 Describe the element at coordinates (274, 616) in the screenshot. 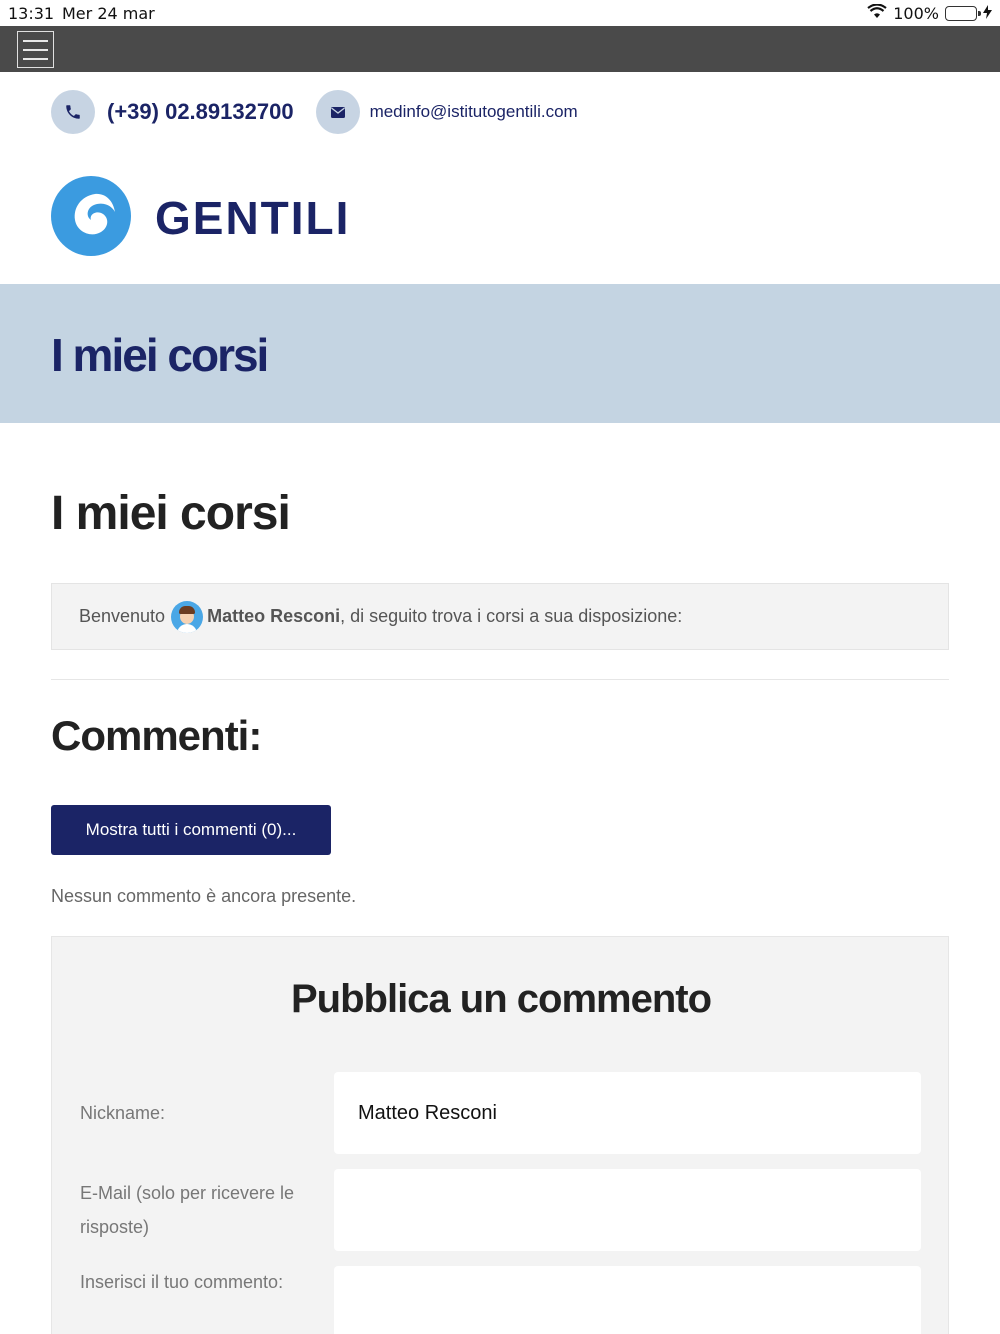

I see `welcome-user-name: Matteo Resconi` at that location.